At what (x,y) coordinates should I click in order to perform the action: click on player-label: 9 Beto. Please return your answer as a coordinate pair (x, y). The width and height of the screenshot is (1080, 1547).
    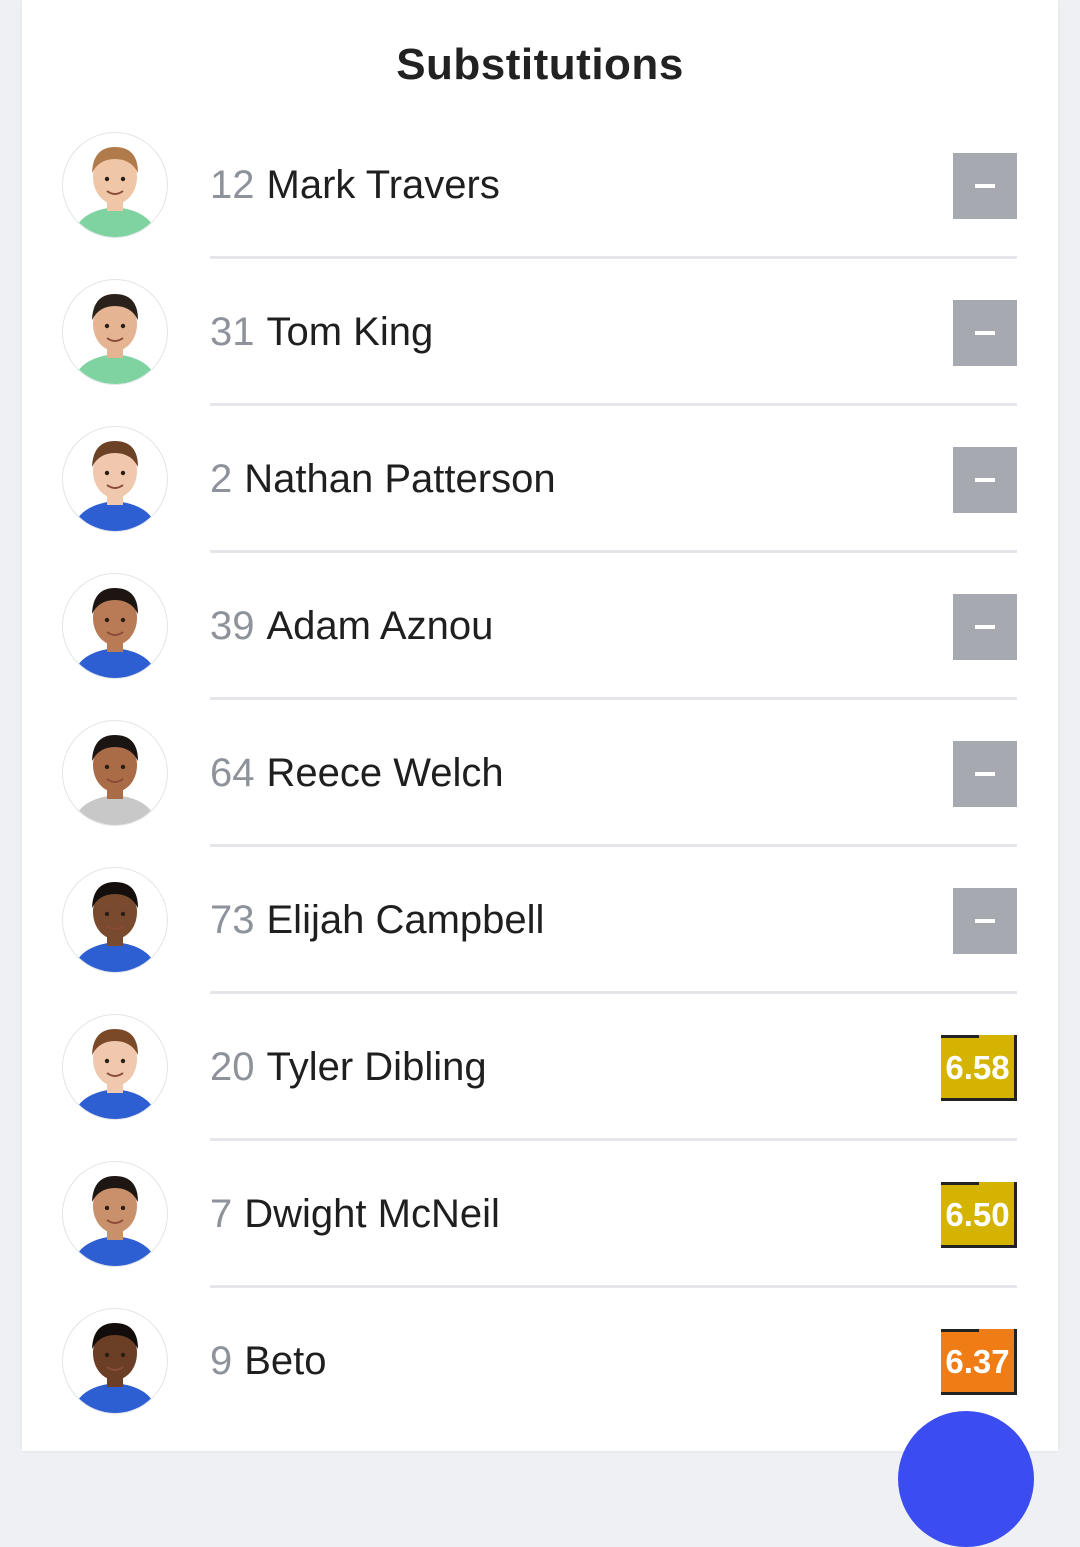
    Looking at the image, I should click on (268, 1361).